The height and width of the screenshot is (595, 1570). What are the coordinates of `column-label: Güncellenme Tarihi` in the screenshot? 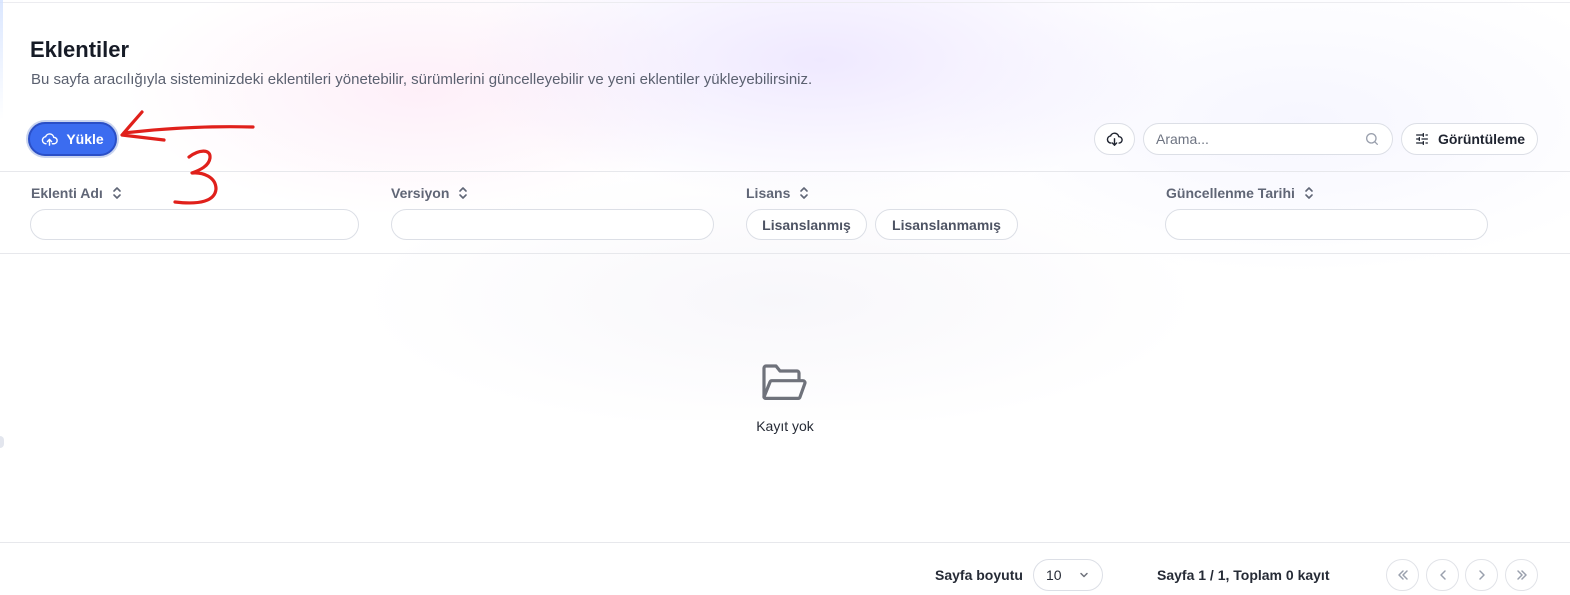 It's located at (1230, 193).